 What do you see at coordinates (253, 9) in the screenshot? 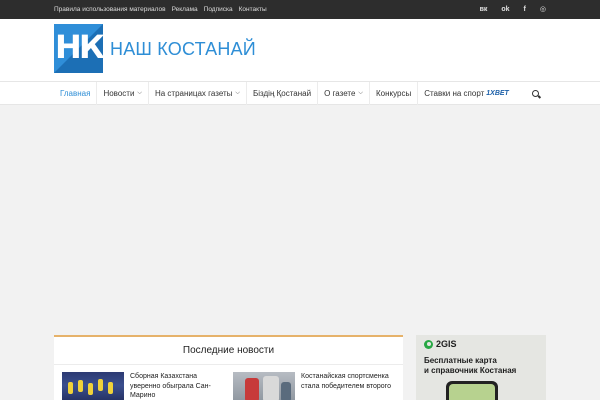
I see `top-link-contacts: Контакты` at bounding box center [253, 9].